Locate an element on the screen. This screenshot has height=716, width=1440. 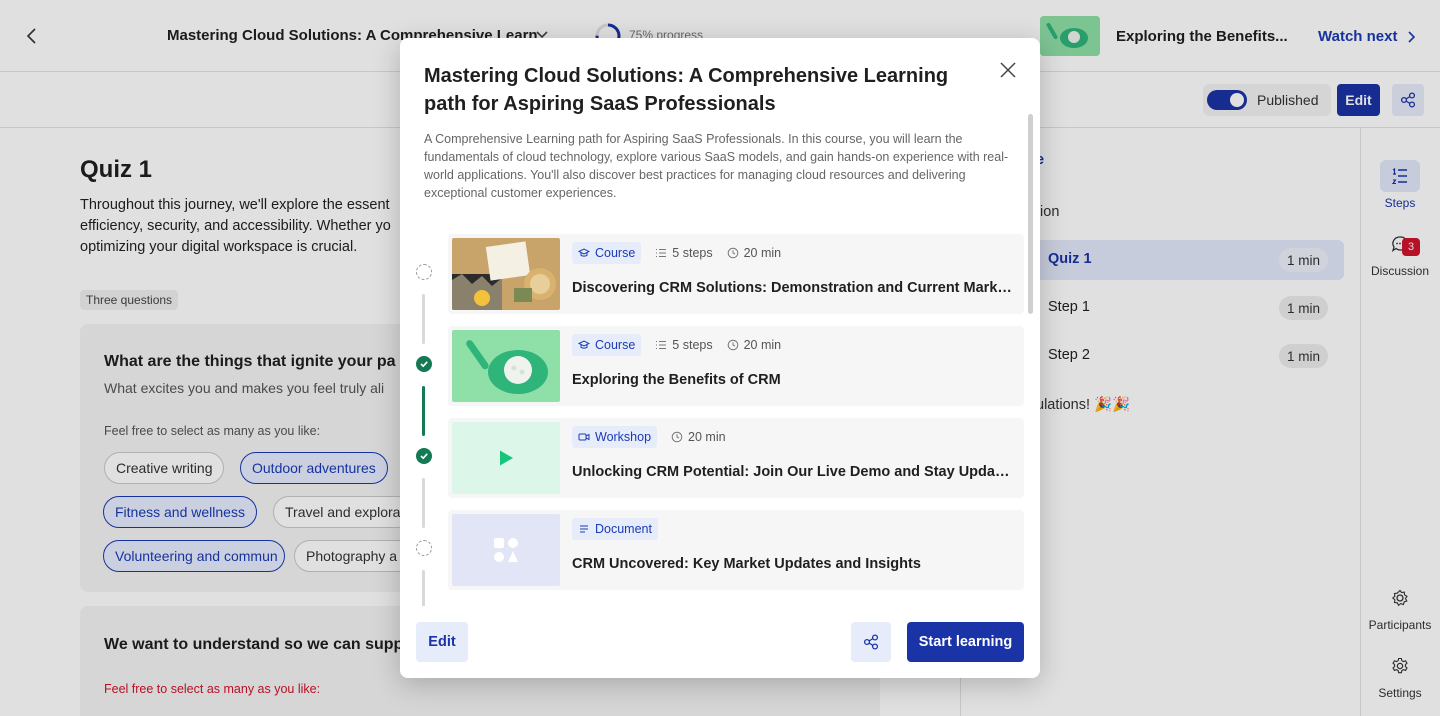
modal-footer: Edit Start learning is located at coordinates (720, 642).